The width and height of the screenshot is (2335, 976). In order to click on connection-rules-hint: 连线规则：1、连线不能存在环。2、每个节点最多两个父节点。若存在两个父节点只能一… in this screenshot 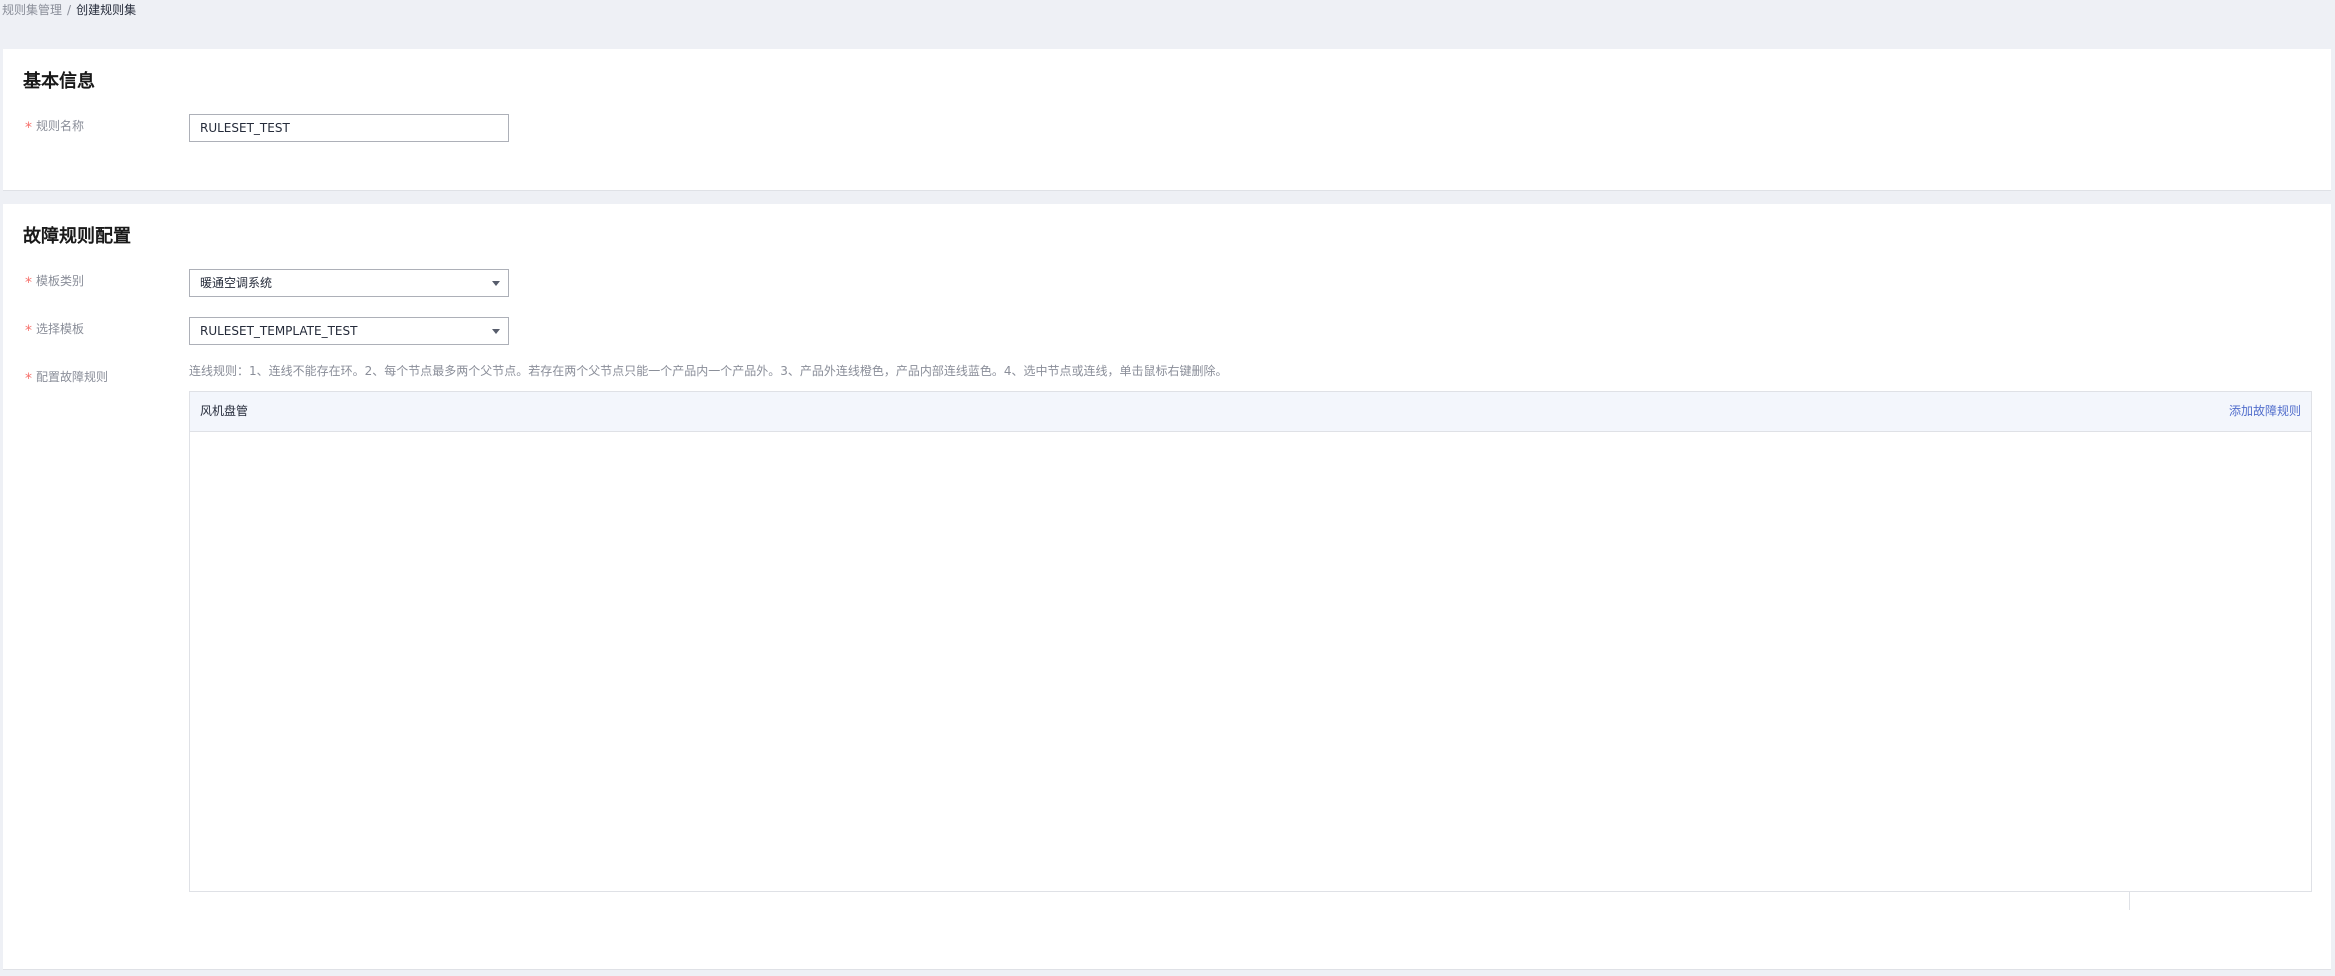, I will do `click(708, 371)`.